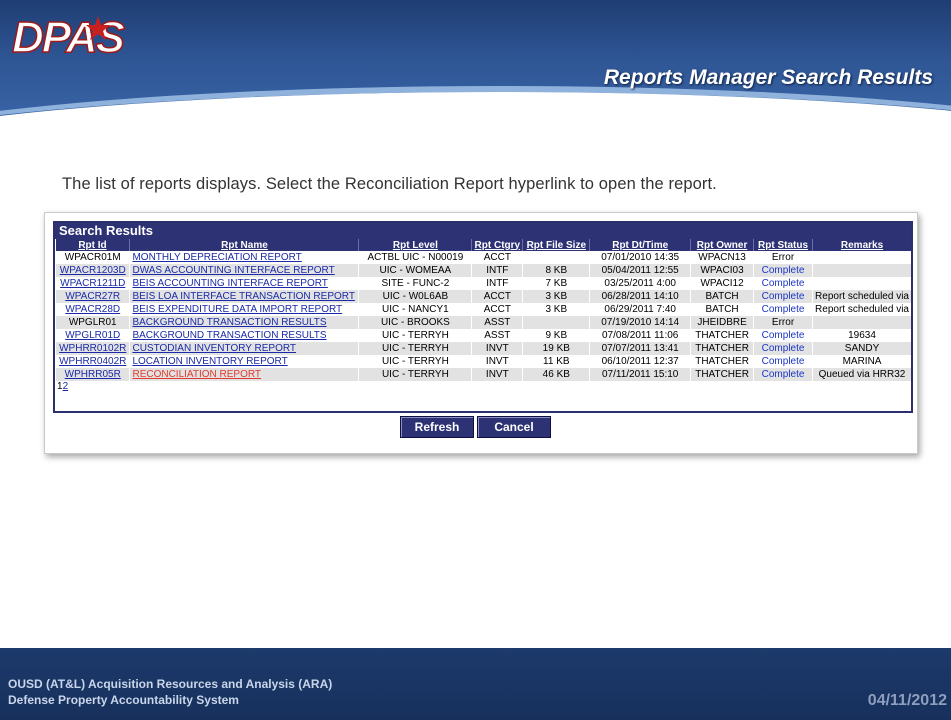 The image size is (951, 720). I want to click on pager-page-2-link: 2, so click(66, 386).